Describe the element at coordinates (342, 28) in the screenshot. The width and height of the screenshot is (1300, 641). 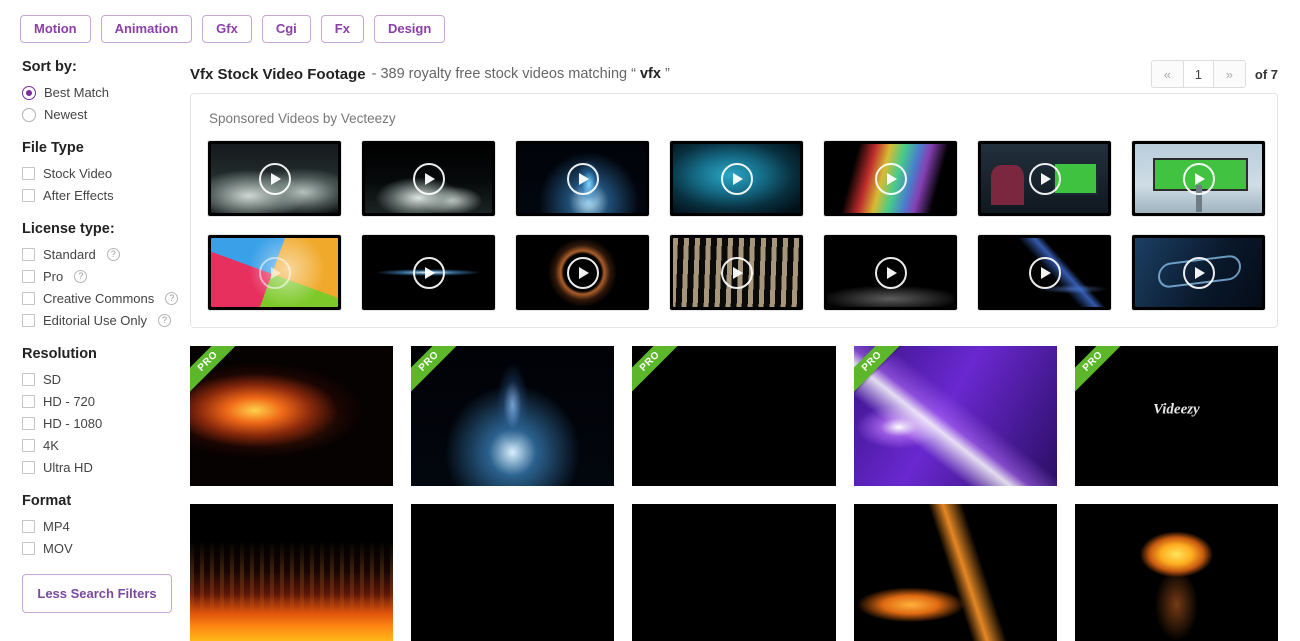
I see `tag-button-fx: Fx` at that location.